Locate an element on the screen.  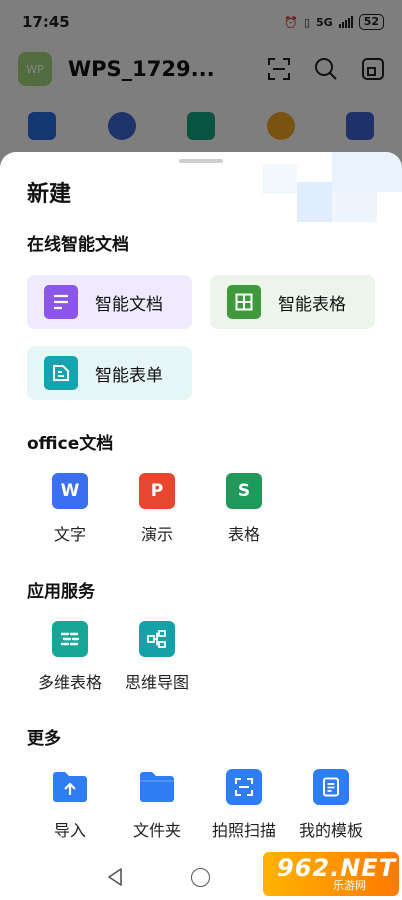
new-folder-button: 文件夹 is located at coordinates (157, 805).